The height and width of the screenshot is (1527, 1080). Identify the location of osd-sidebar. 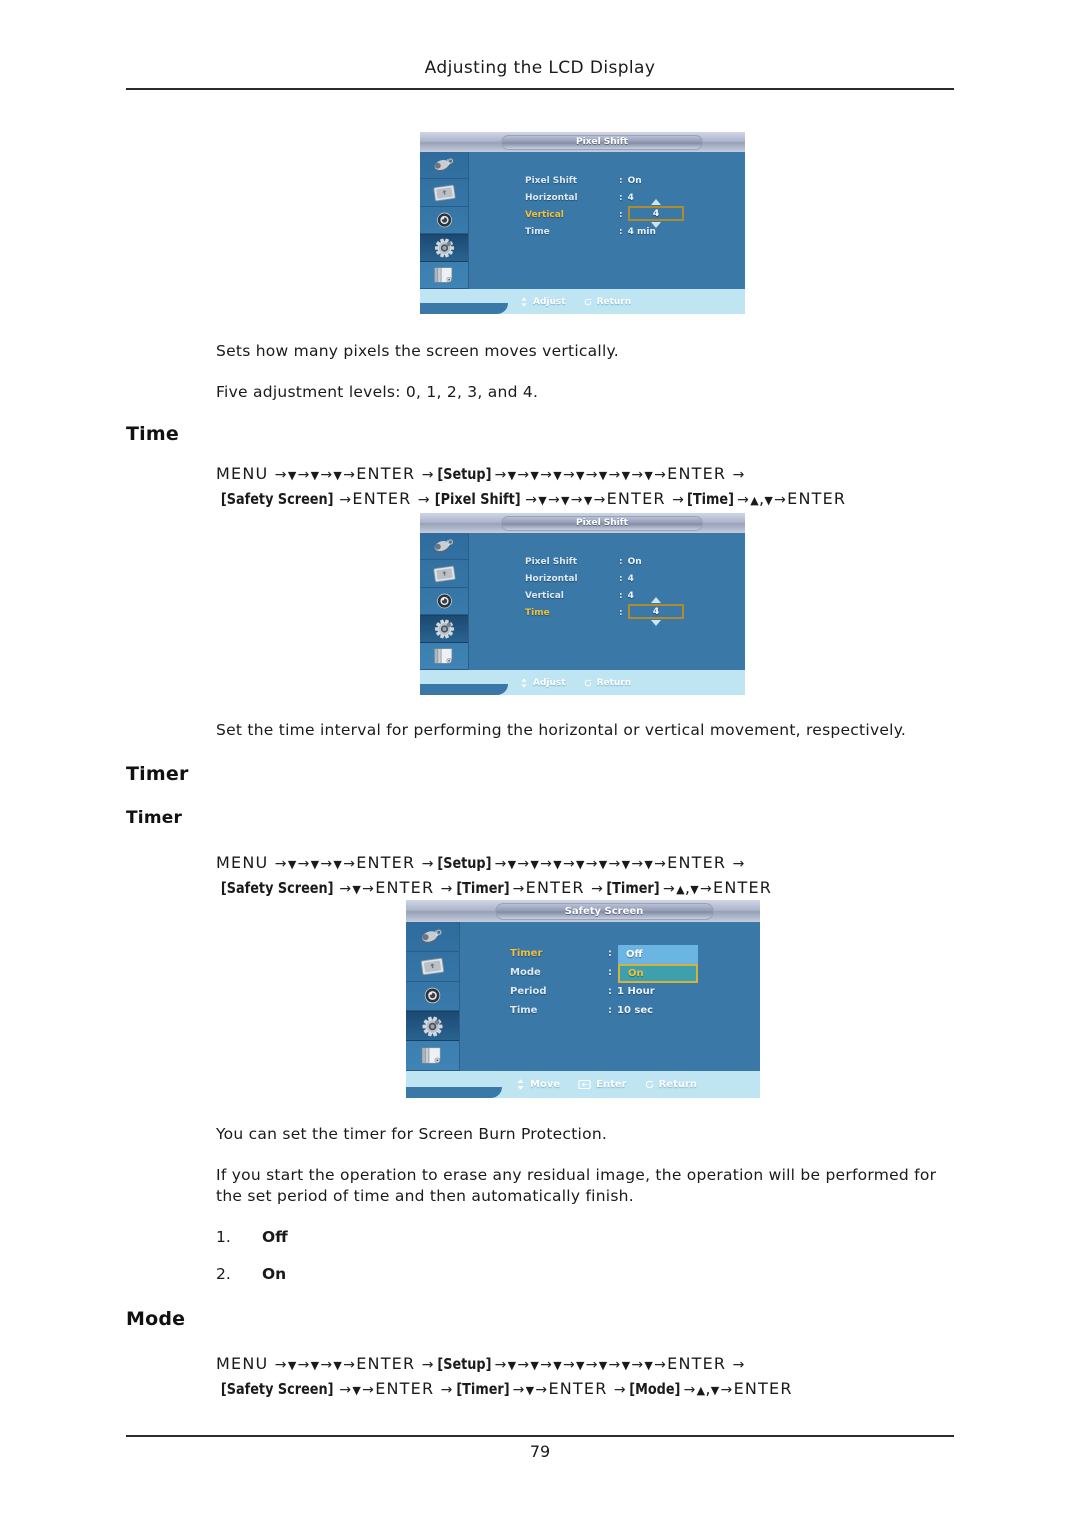
(444, 601).